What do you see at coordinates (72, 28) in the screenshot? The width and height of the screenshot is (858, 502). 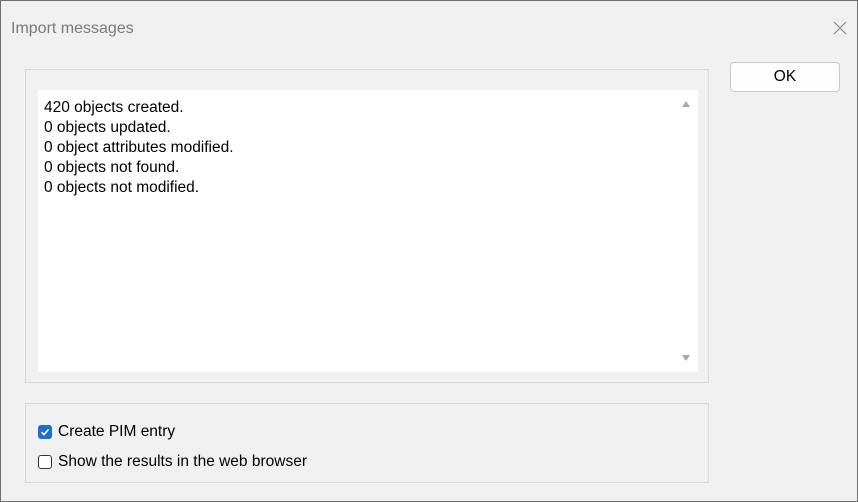 I see `dialog-title: Import messages` at bounding box center [72, 28].